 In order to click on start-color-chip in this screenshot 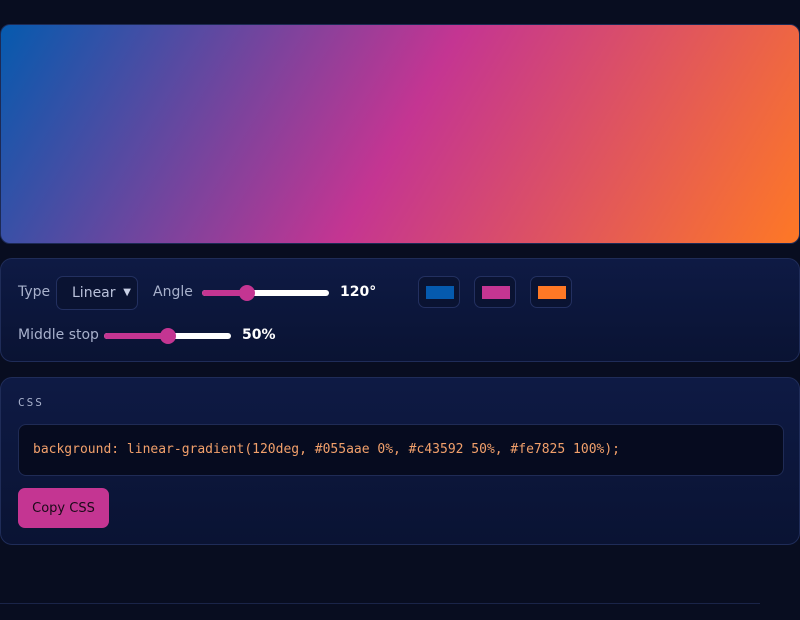, I will do `click(440, 292)`.